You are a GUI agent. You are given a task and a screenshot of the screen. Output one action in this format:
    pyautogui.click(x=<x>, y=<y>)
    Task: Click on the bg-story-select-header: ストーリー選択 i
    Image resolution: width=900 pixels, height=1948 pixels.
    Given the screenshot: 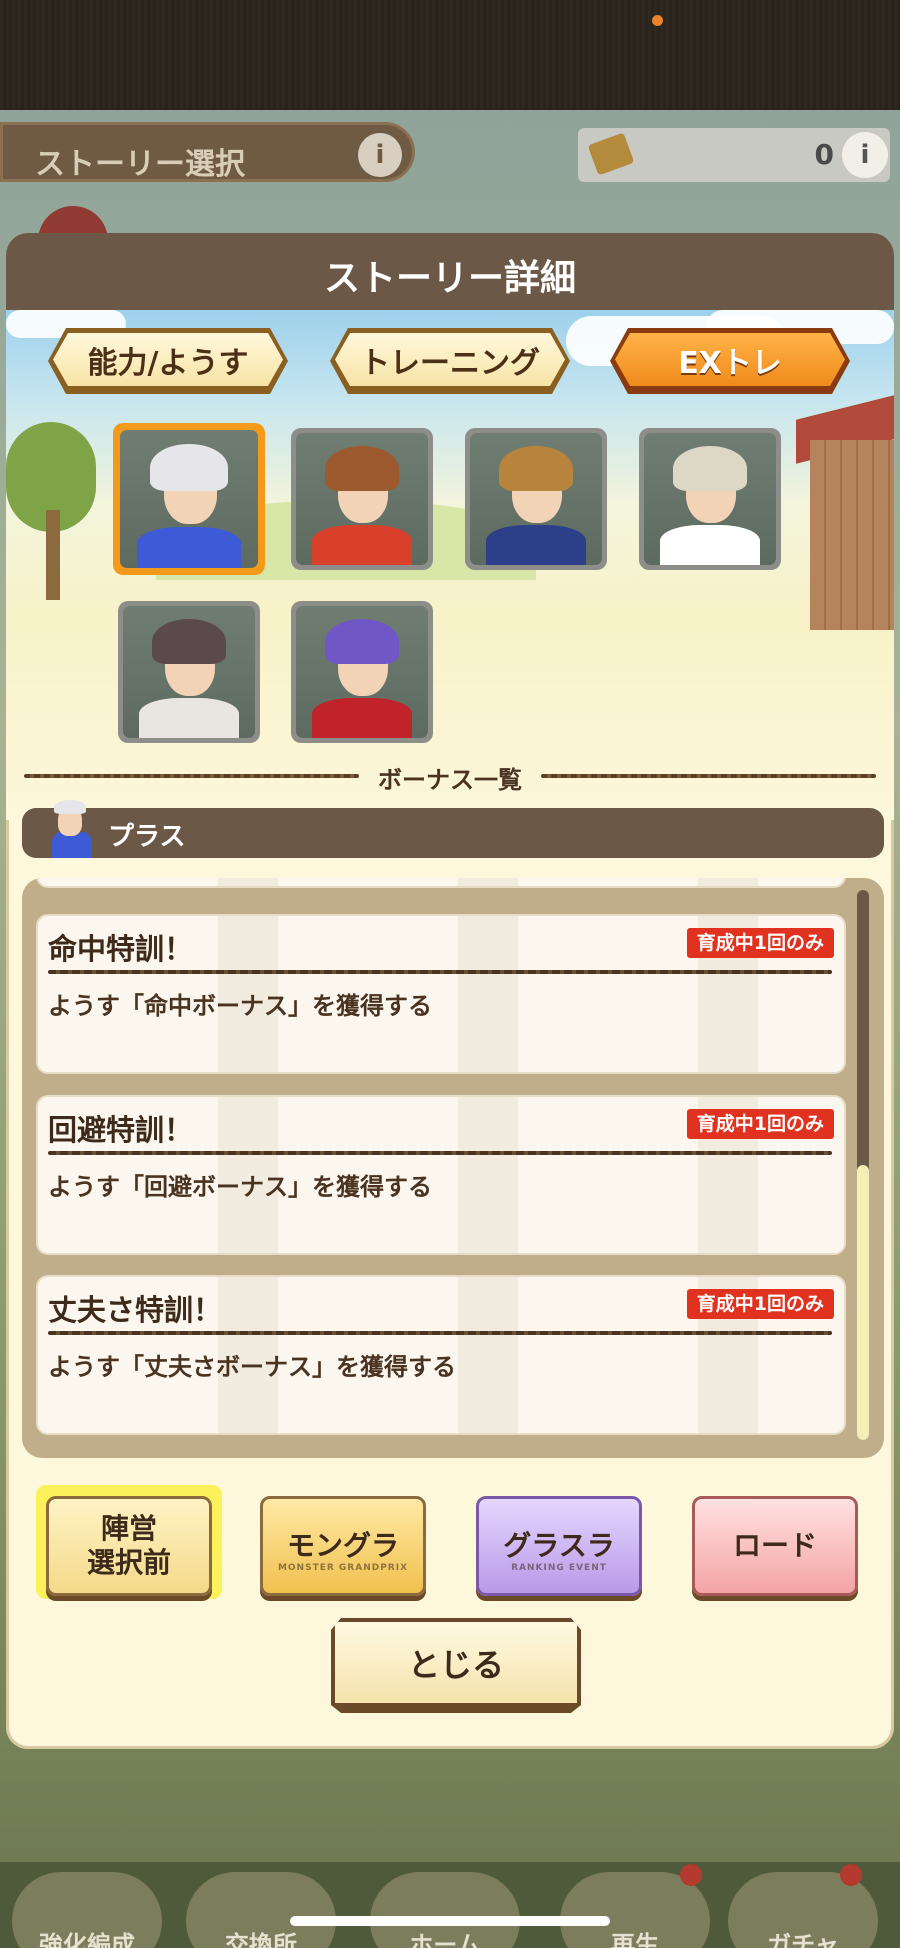 What is the action you would take?
    pyautogui.click(x=207, y=152)
    